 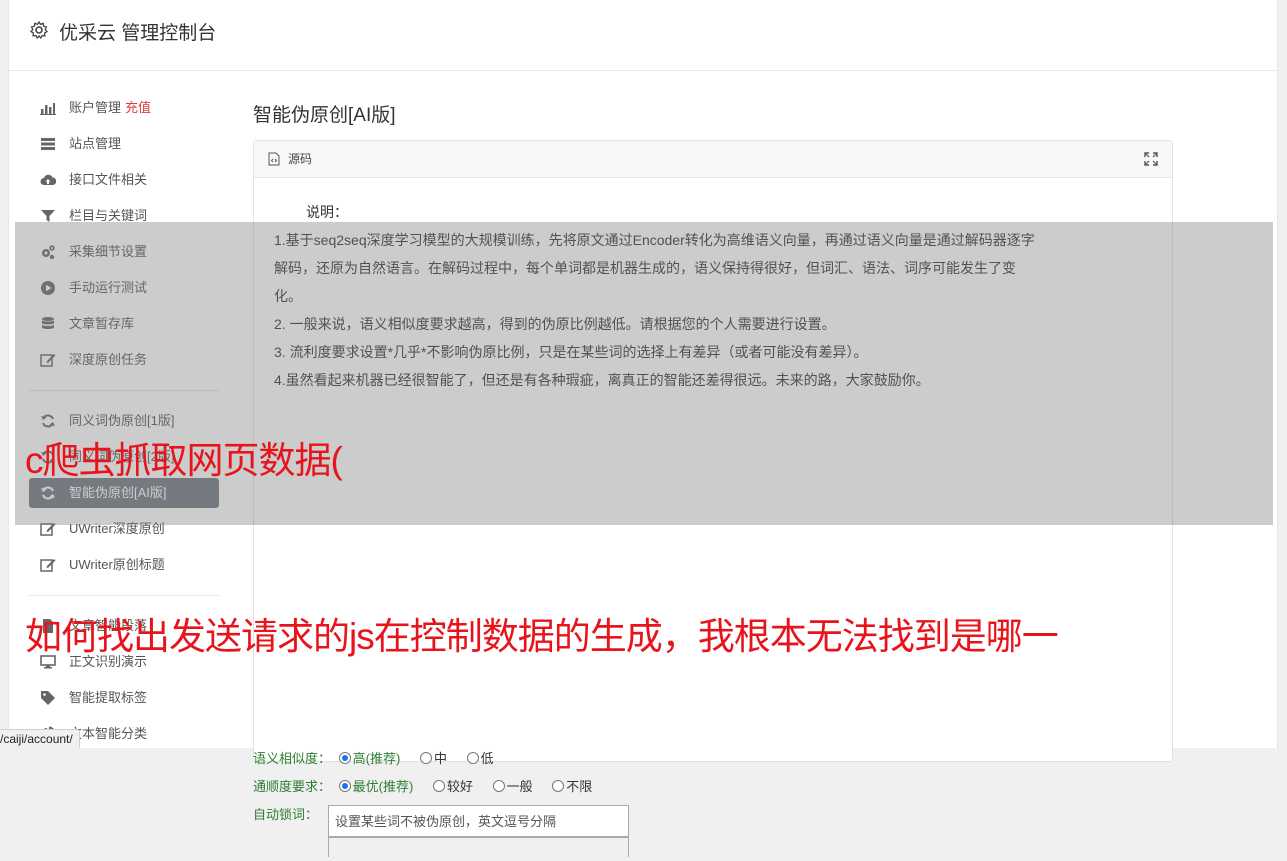 I want to click on secondary-input, so click(x=478, y=847).